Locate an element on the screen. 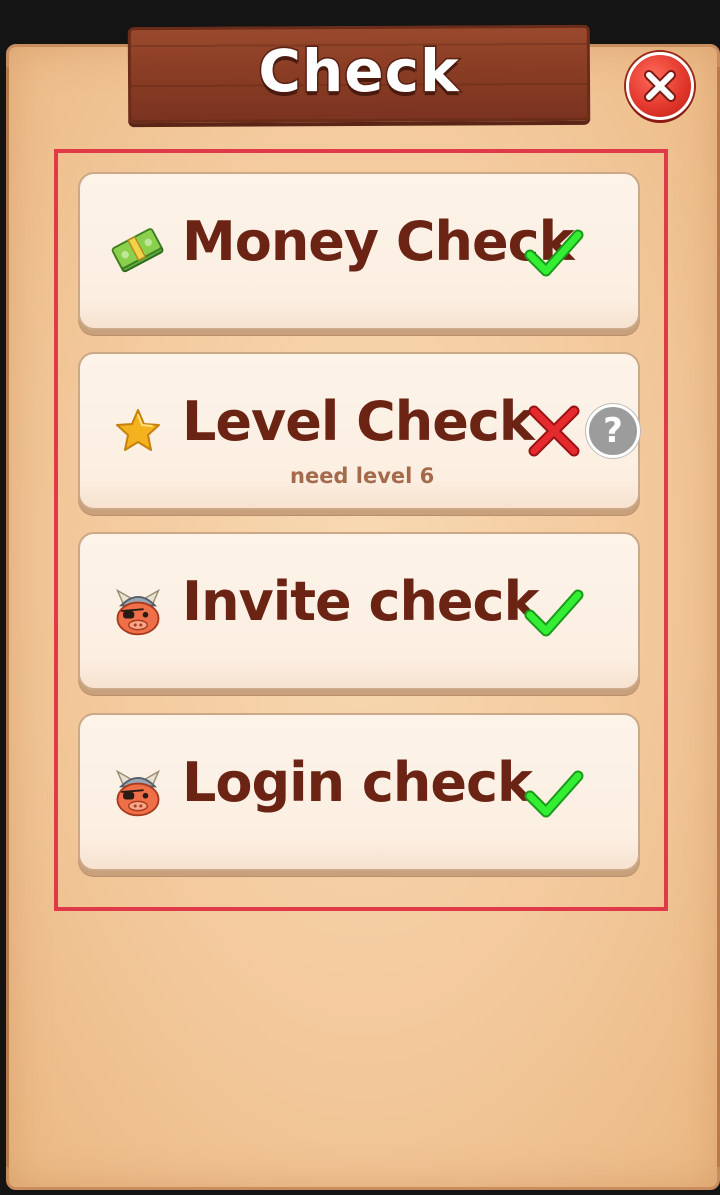 Image resolution: width=720 pixels, height=1195 pixels. level-requirement-text: need level 6 is located at coordinates (362, 476).